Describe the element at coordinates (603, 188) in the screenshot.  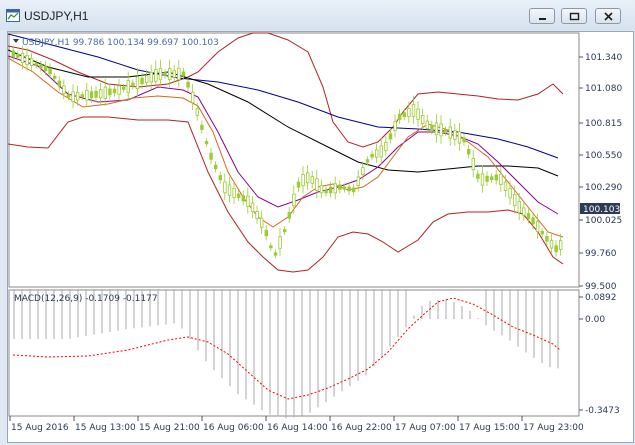
I see `price-tick-label: 100.290` at that location.